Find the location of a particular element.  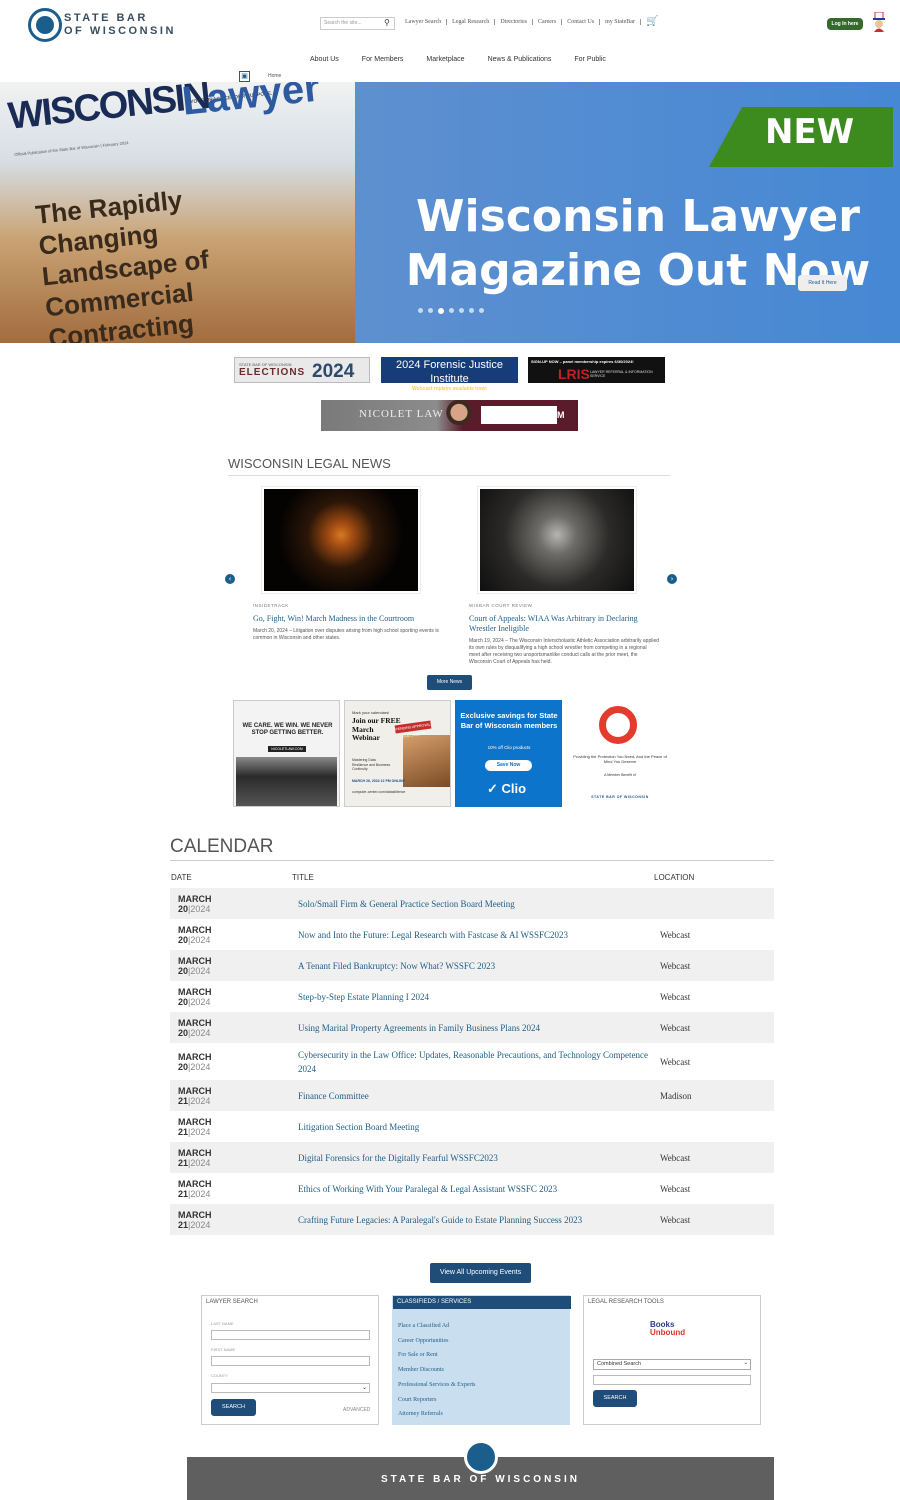

event-title: Finance Committee is located at coordinates (471, 1096).